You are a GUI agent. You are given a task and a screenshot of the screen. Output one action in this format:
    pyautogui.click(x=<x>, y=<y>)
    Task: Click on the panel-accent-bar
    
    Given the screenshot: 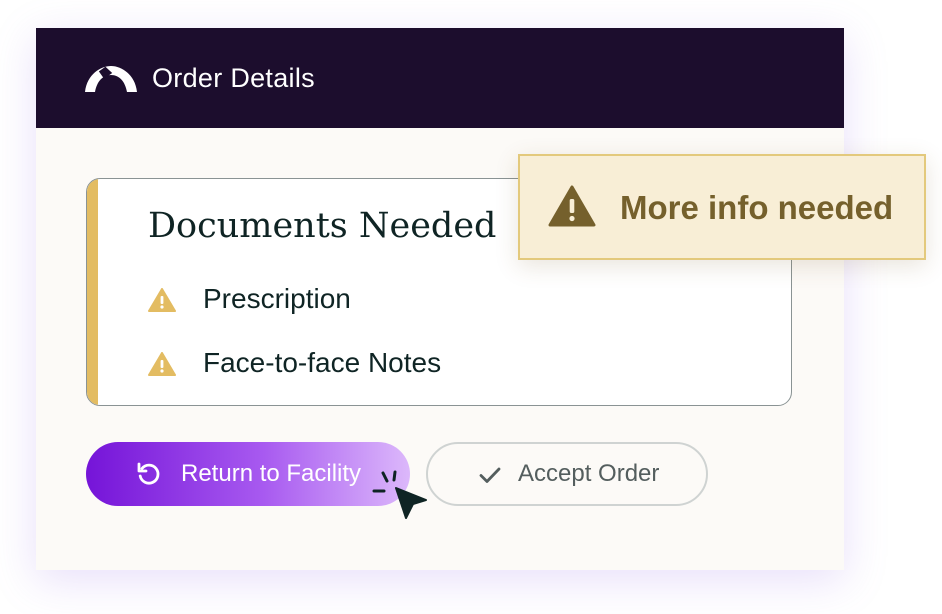 What is the action you would take?
    pyautogui.click(x=92, y=292)
    